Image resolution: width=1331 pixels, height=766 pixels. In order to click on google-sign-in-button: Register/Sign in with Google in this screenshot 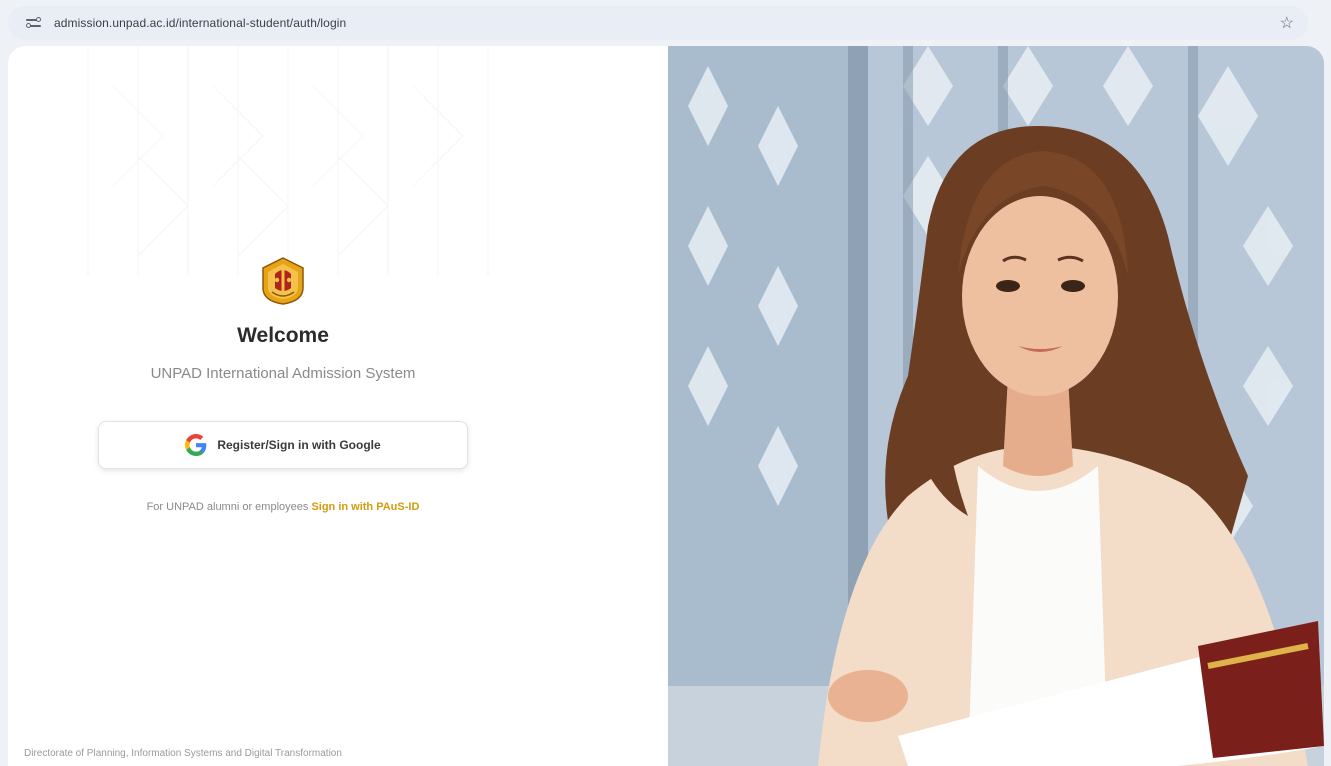, I will do `click(283, 445)`.